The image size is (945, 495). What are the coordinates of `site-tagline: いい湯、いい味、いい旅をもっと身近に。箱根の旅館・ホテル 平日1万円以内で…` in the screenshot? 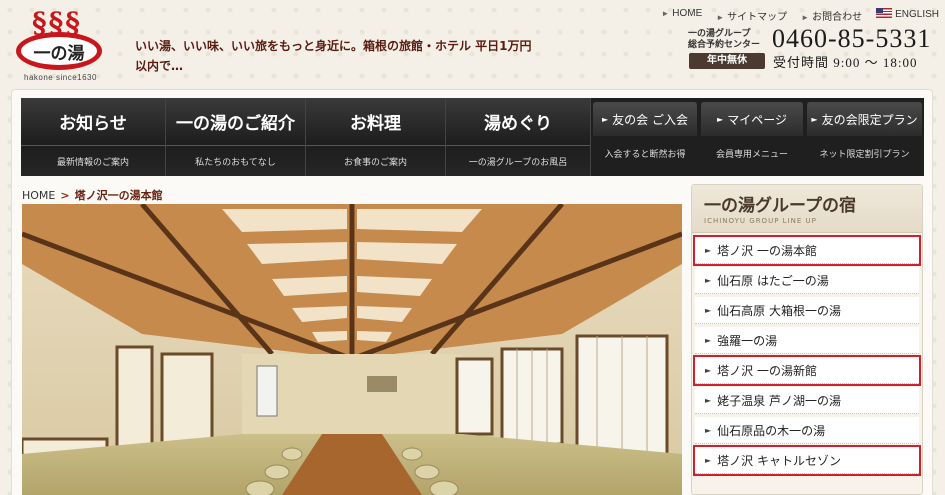 It's located at (333, 56).